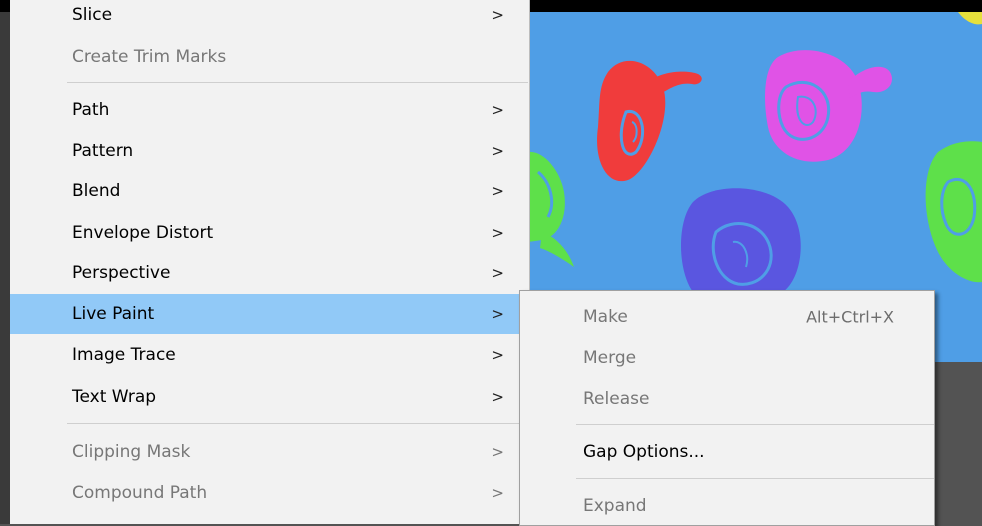 The width and height of the screenshot is (982, 526). I want to click on keyboard-shortcut: Alt+Ctrl+X, so click(850, 317).